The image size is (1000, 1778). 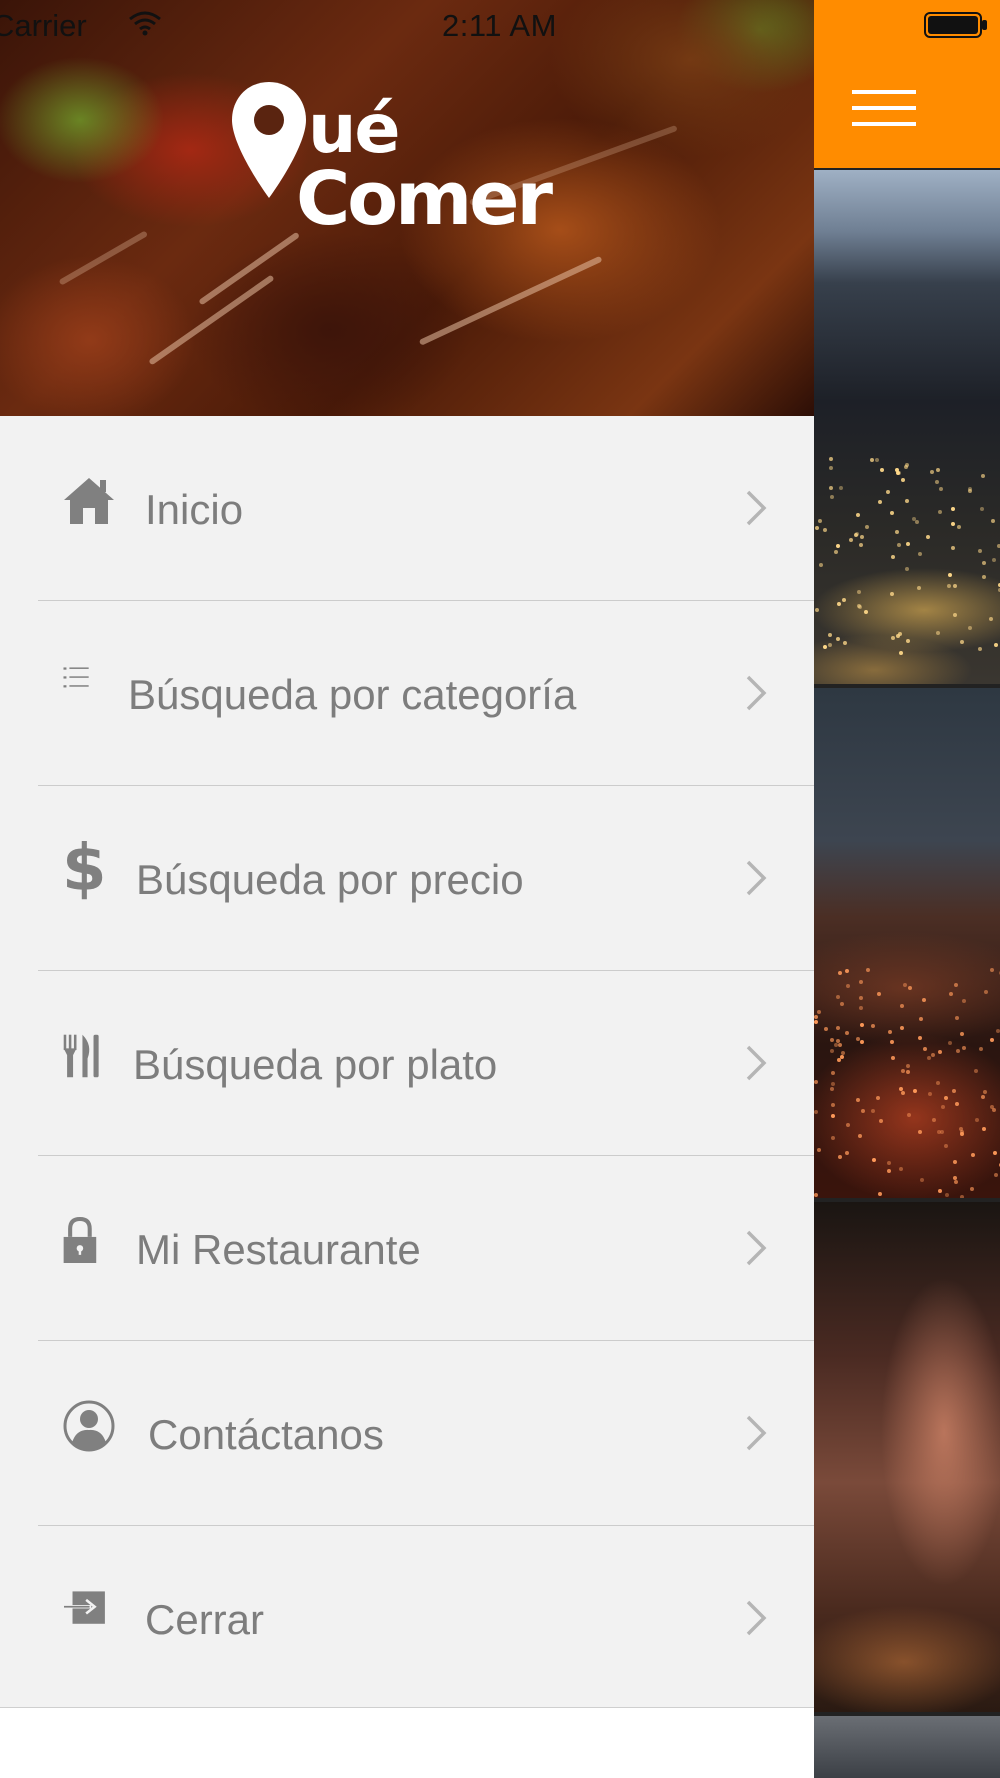 What do you see at coordinates (89, 501) in the screenshot?
I see `home-icon` at bounding box center [89, 501].